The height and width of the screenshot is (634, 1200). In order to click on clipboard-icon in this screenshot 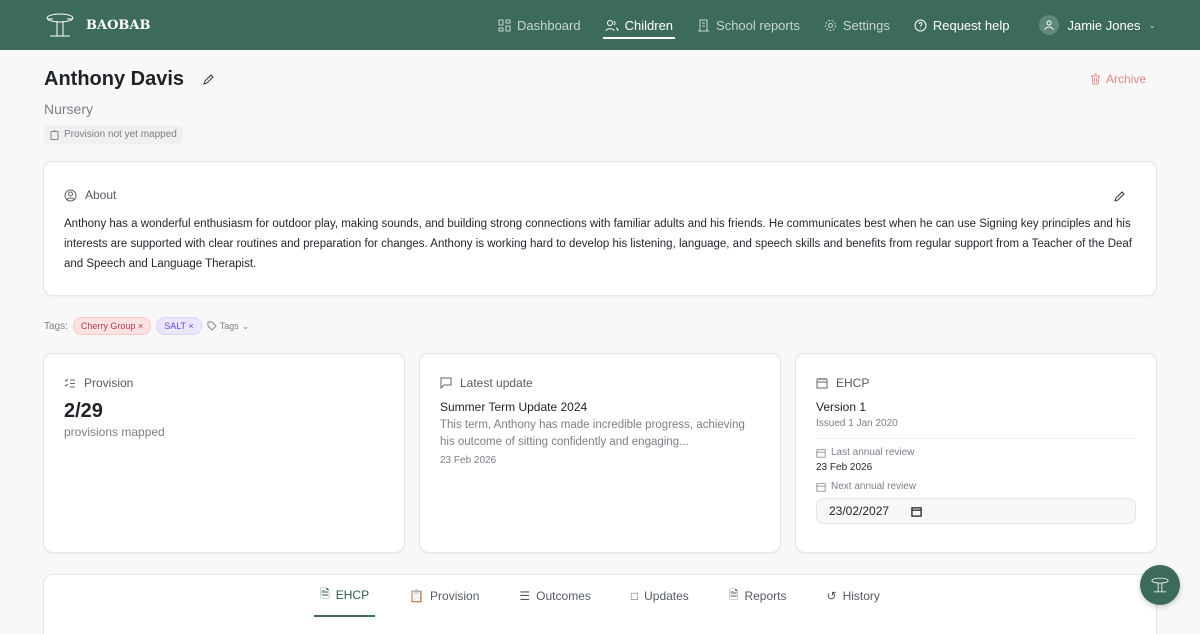, I will do `click(54, 135)`.